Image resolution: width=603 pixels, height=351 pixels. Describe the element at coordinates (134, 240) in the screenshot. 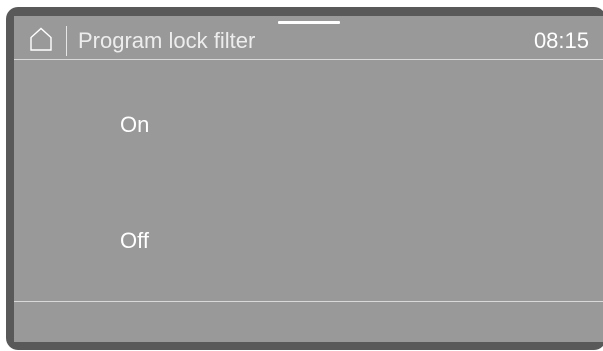

I see `option-off-label: Off` at that location.